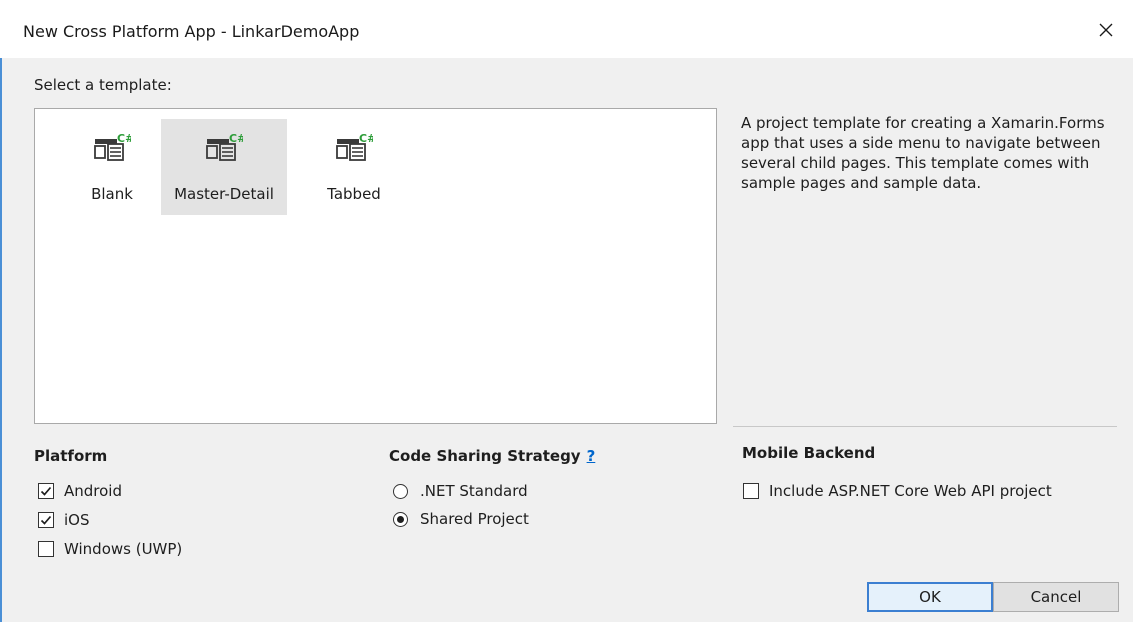  I want to click on platform-title: Platform, so click(71, 456).